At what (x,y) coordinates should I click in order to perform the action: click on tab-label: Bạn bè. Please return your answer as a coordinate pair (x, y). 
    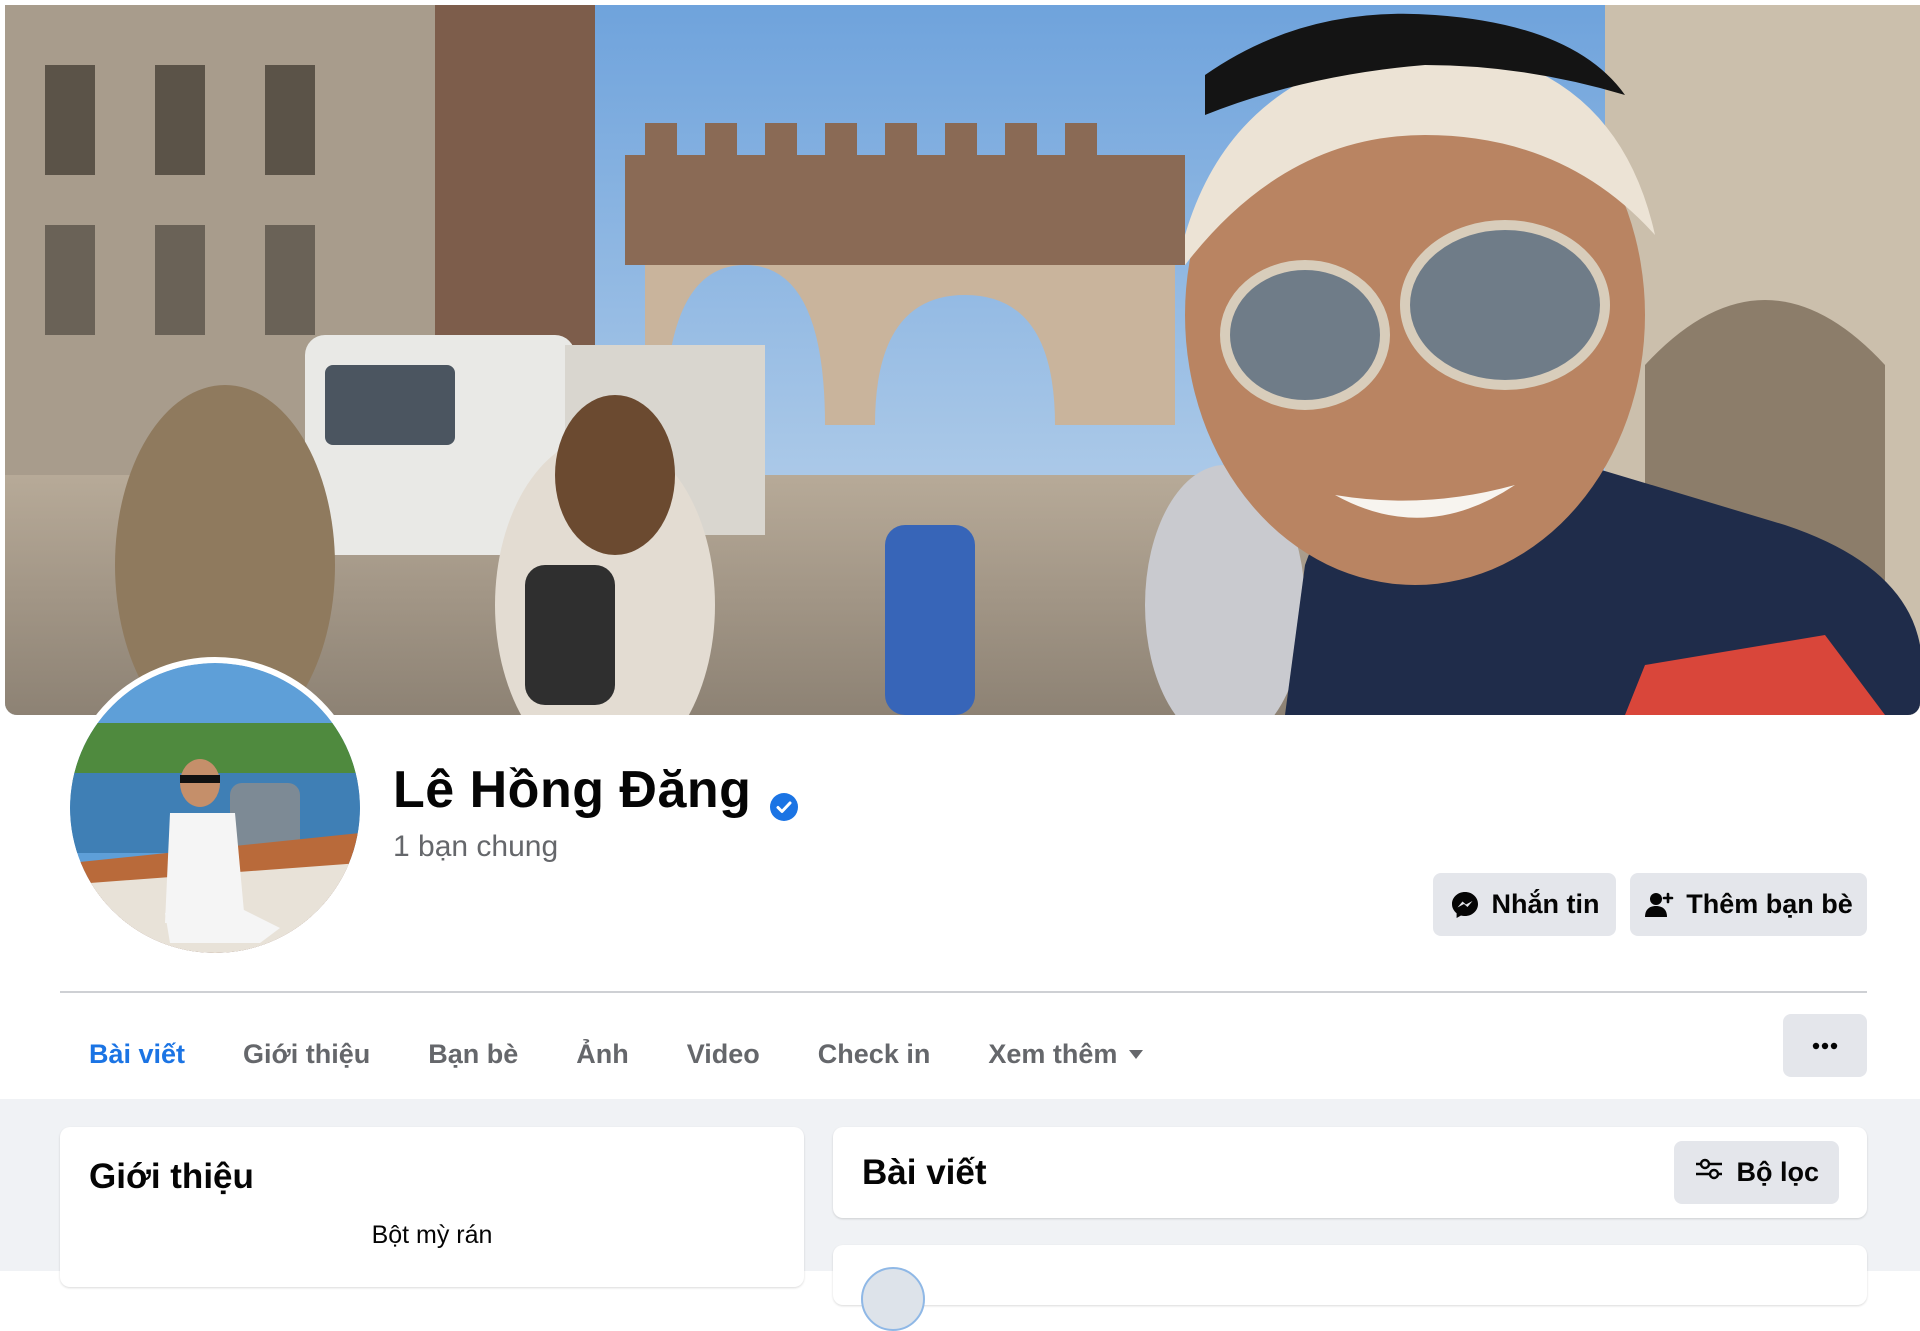
    Looking at the image, I should click on (473, 1053).